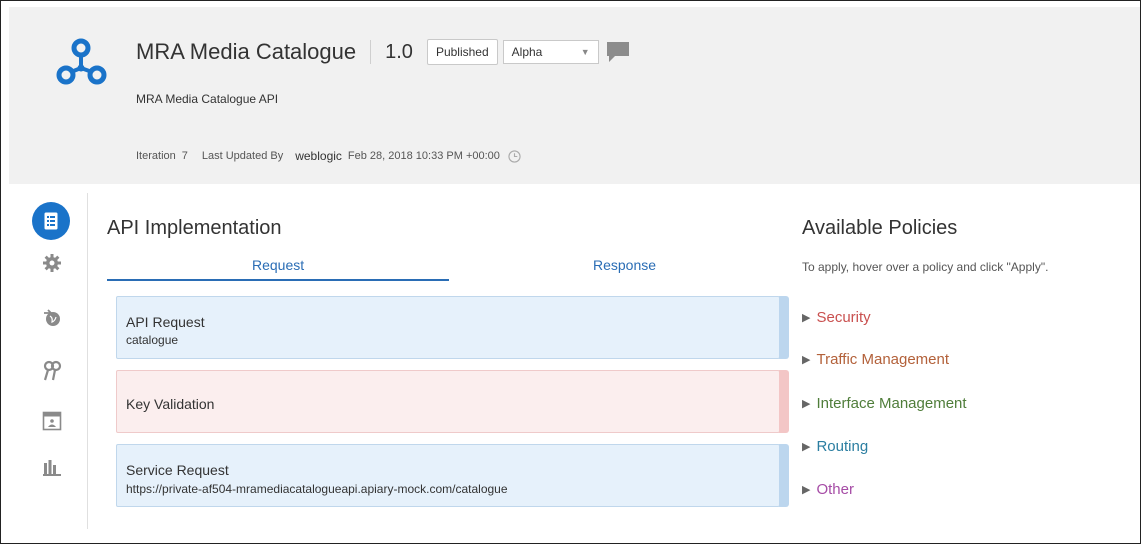 The height and width of the screenshot is (544, 1141). I want to click on card-subtitle: catalogue, so click(152, 340).